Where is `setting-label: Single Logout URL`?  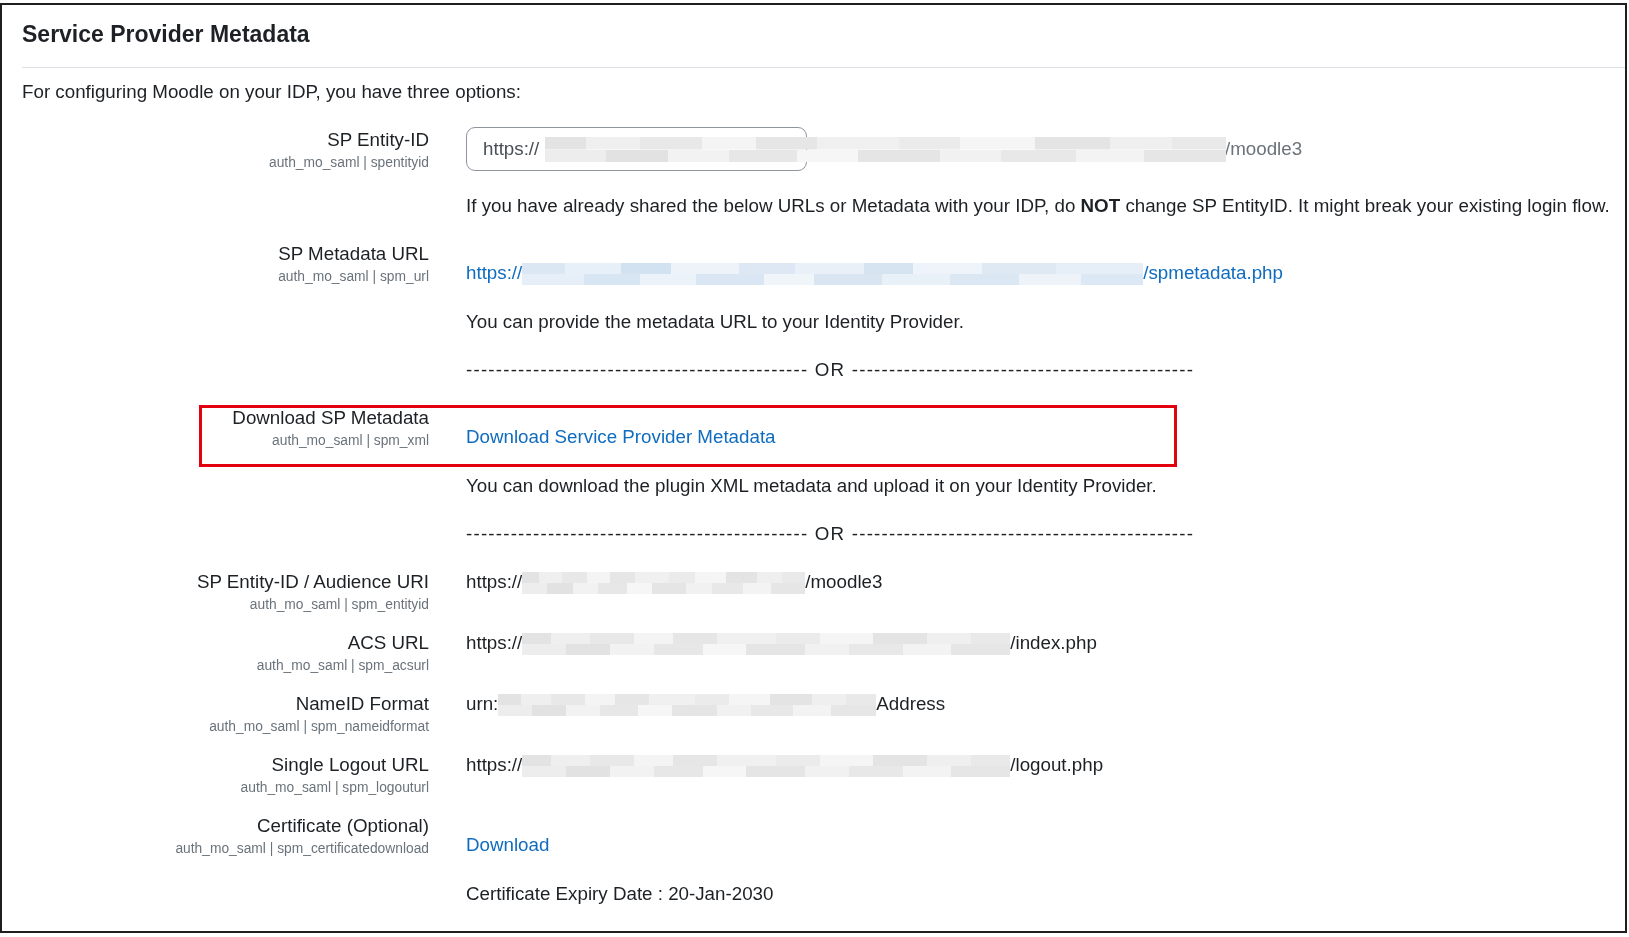
setting-label: Single Logout URL is located at coordinates (350, 765).